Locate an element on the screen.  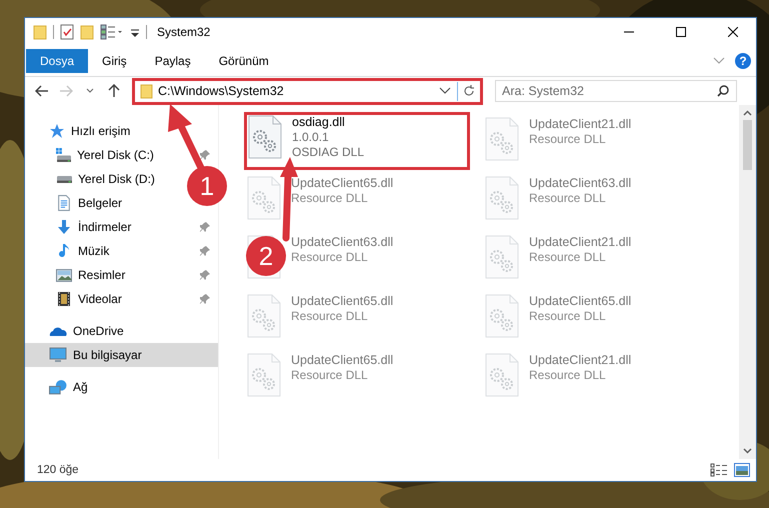
monitor-icon is located at coordinates (58, 355).